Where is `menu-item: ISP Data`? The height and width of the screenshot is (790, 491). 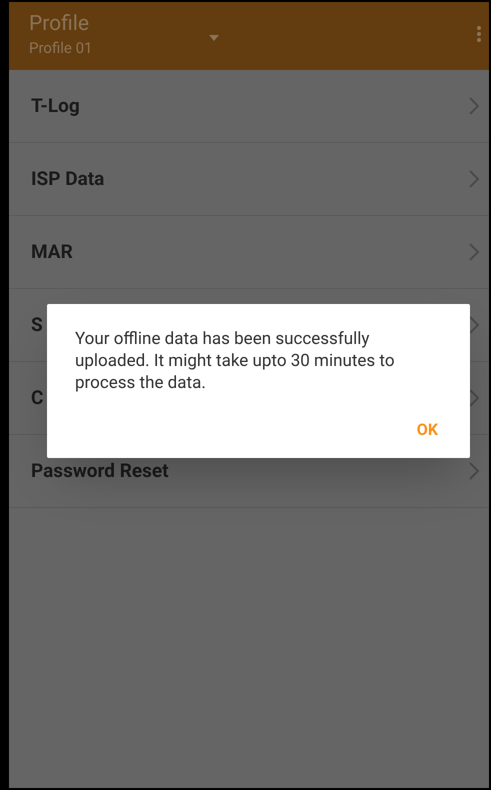
menu-item: ISP Data is located at coordinates (249, 179).